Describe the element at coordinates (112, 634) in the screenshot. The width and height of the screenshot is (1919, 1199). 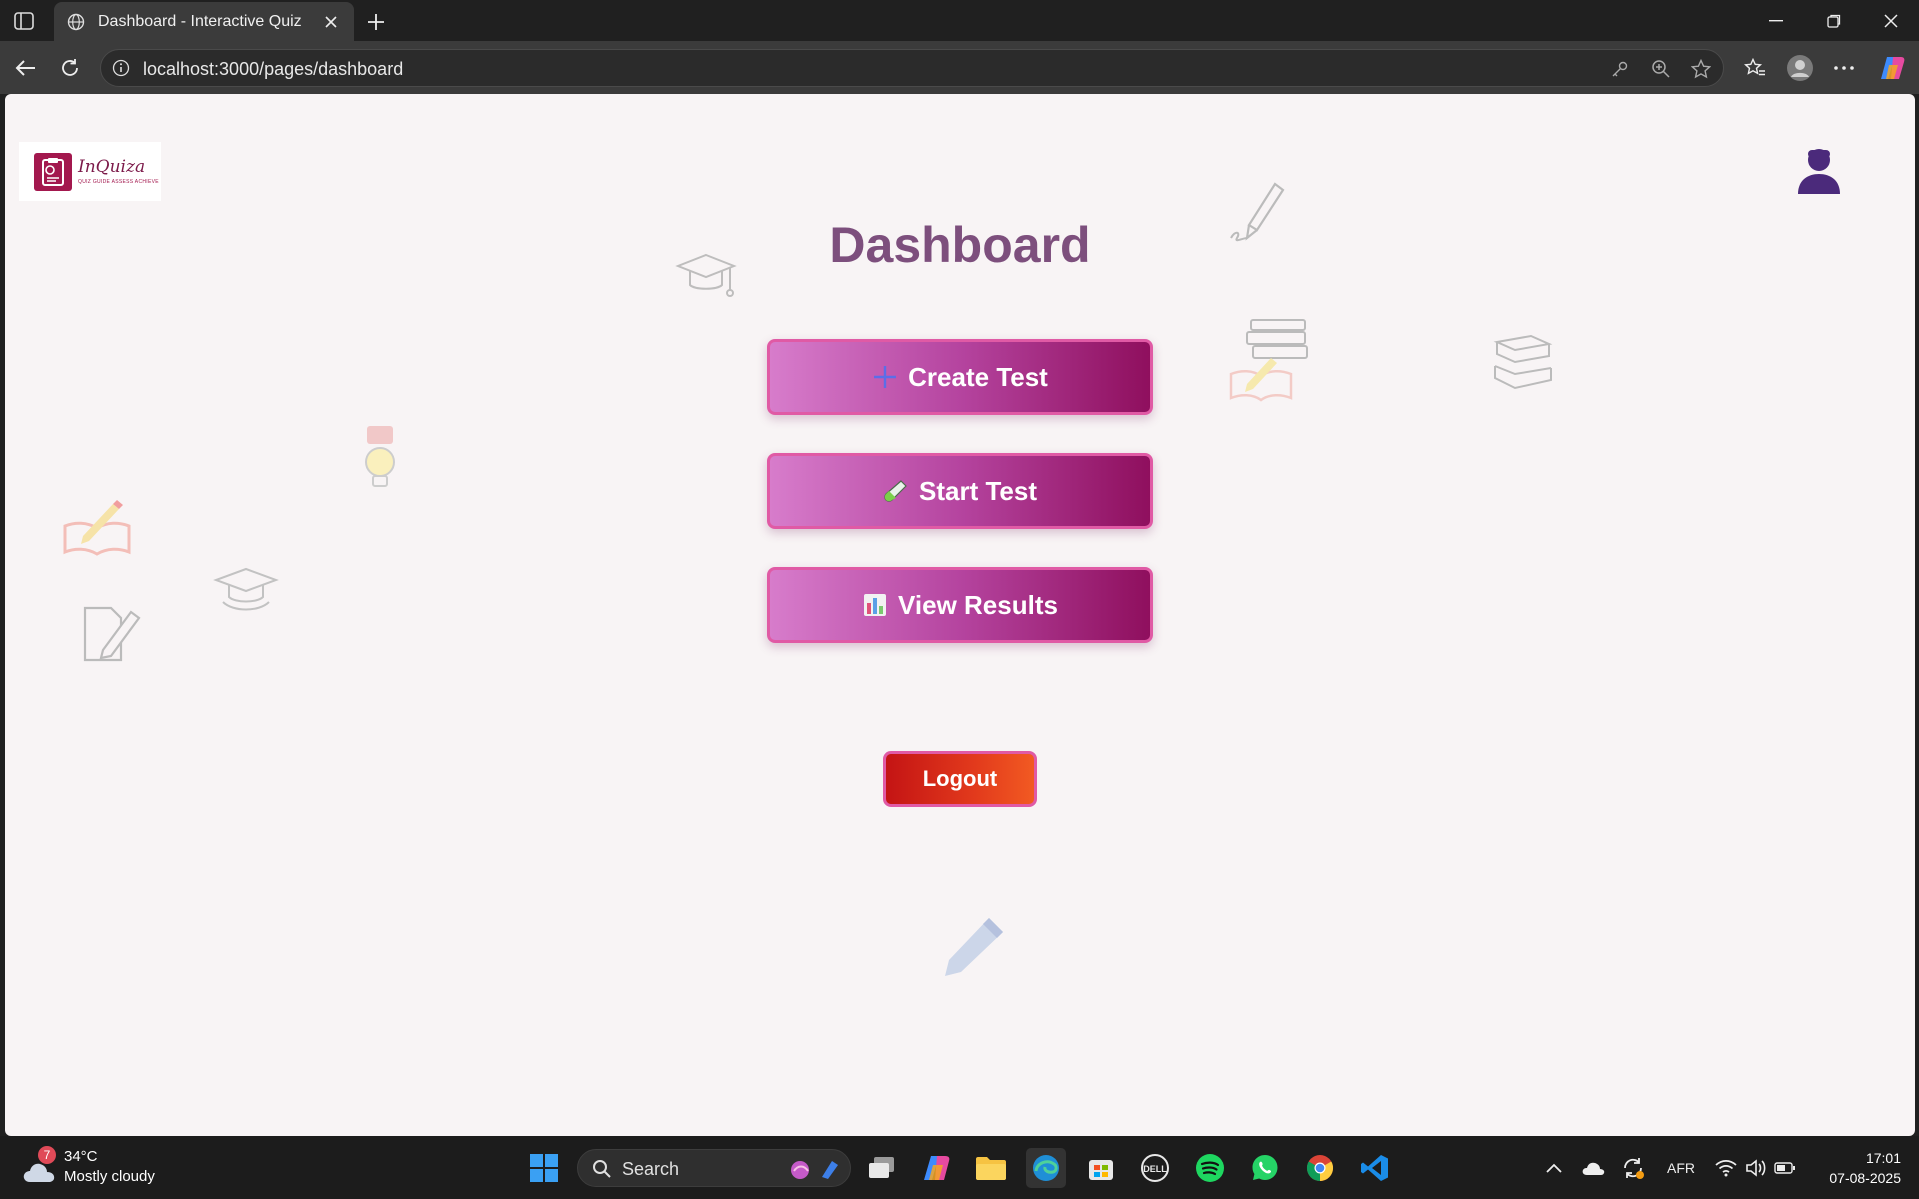
I see `document-pencil-icon` at that location.